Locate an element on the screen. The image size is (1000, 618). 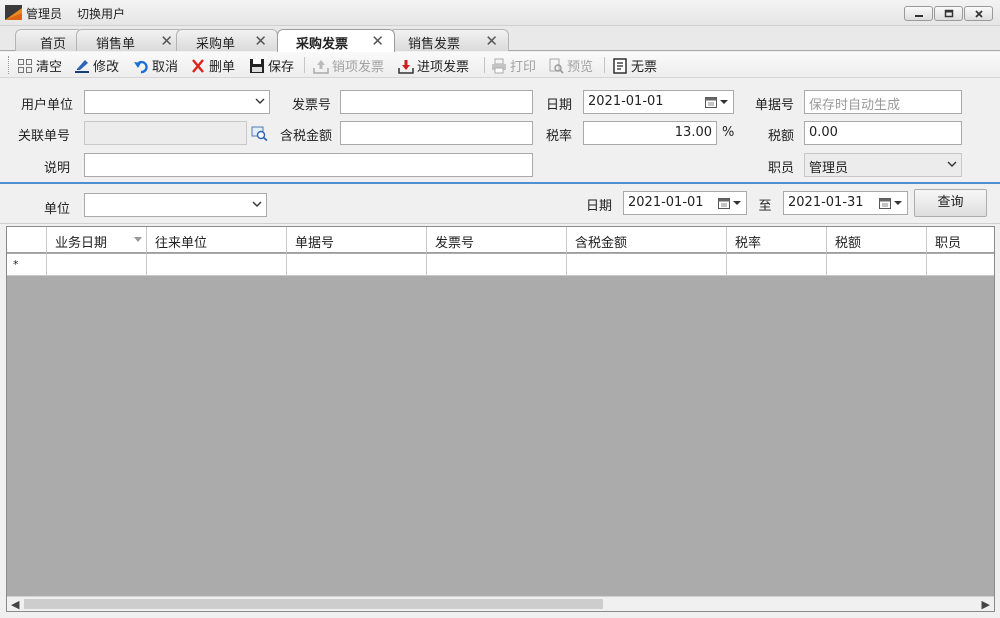
date-to-picker: 2021-01-31 is located at coordinates (845, 203).